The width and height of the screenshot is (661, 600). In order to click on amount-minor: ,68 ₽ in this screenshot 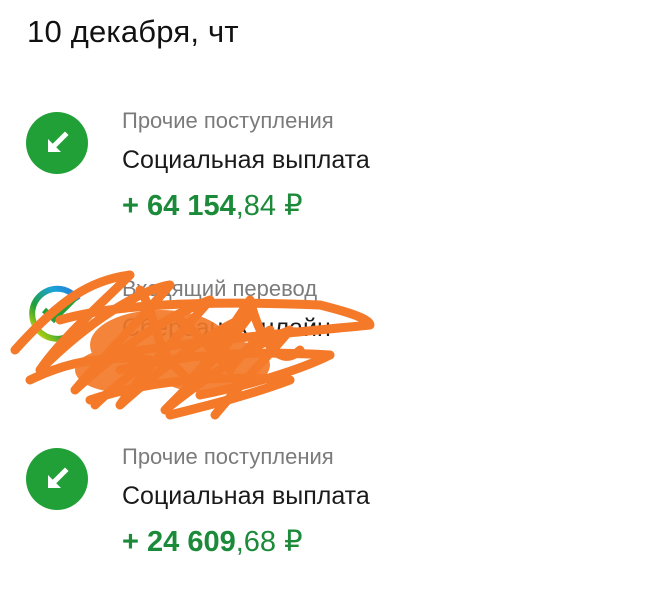, I will do `click(269, 542)`.